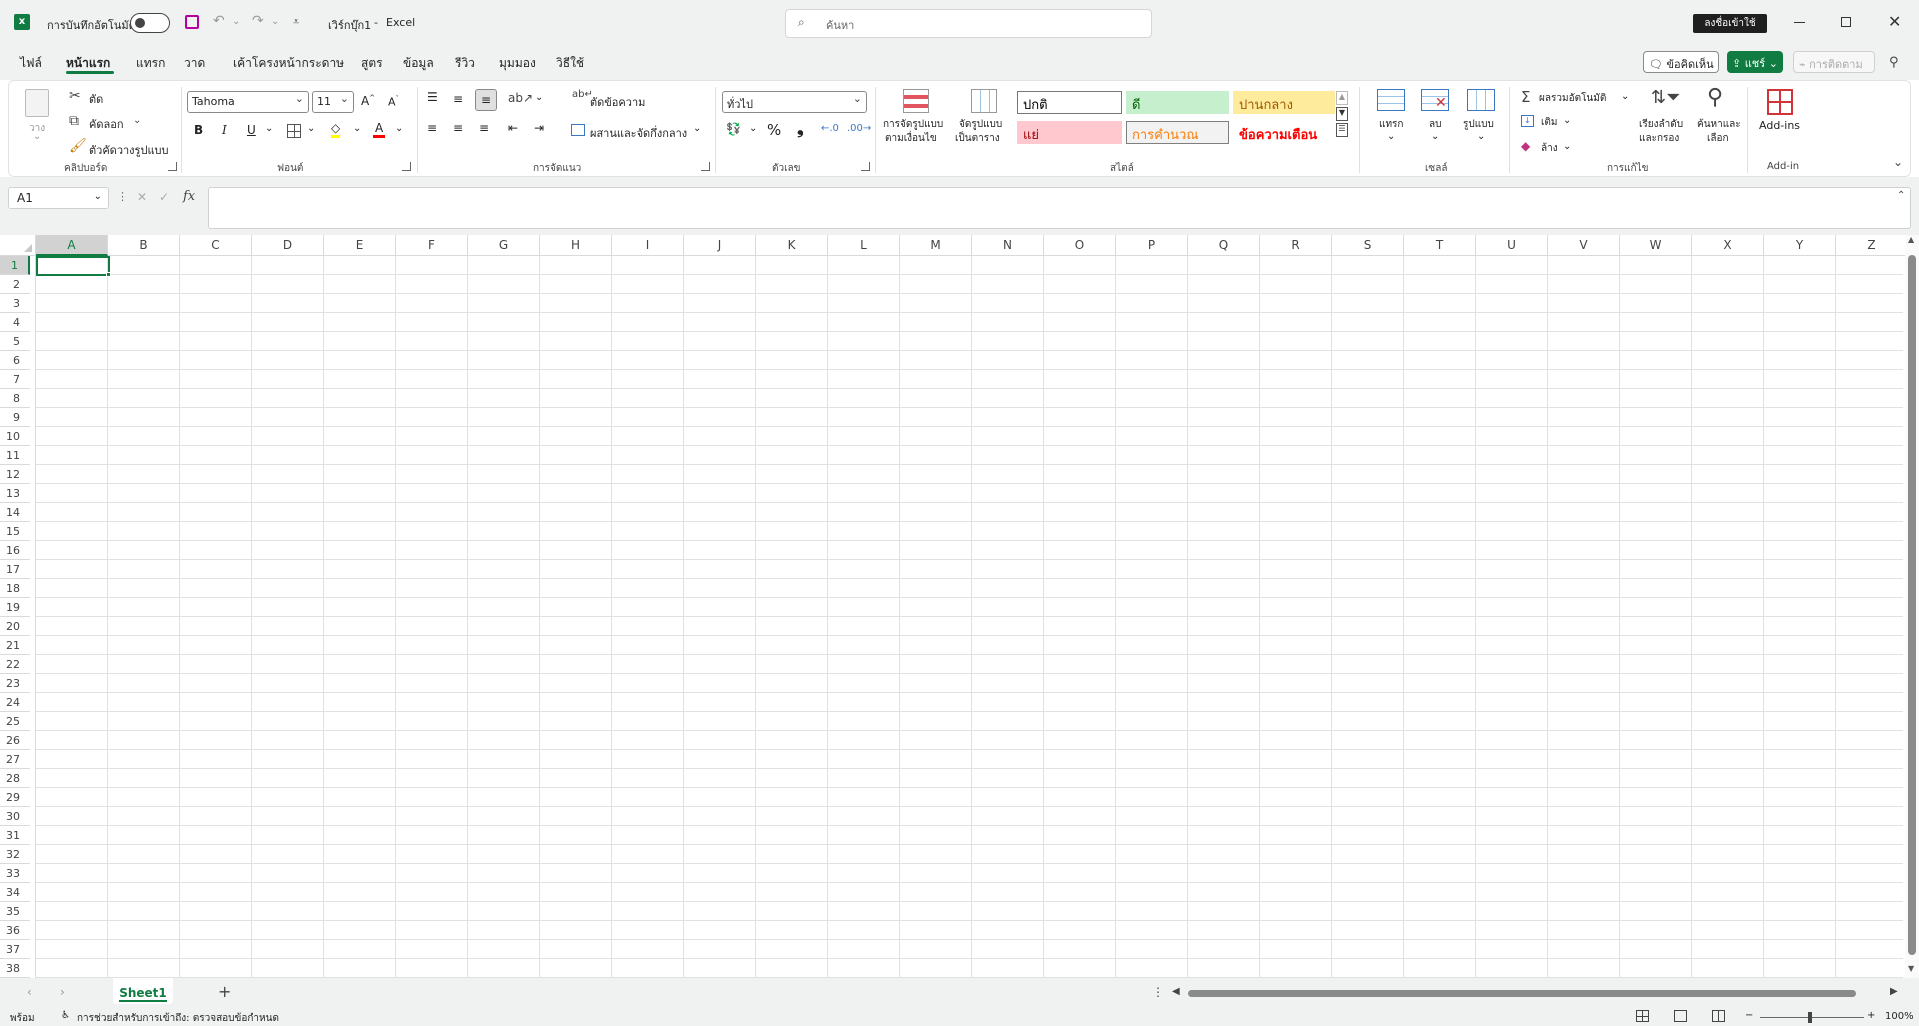 This screenshot has width=1919, height=1026. Describe the element at coordinates (189, 196) in the screenshot. I see `insert-function-button: fx` at that location.